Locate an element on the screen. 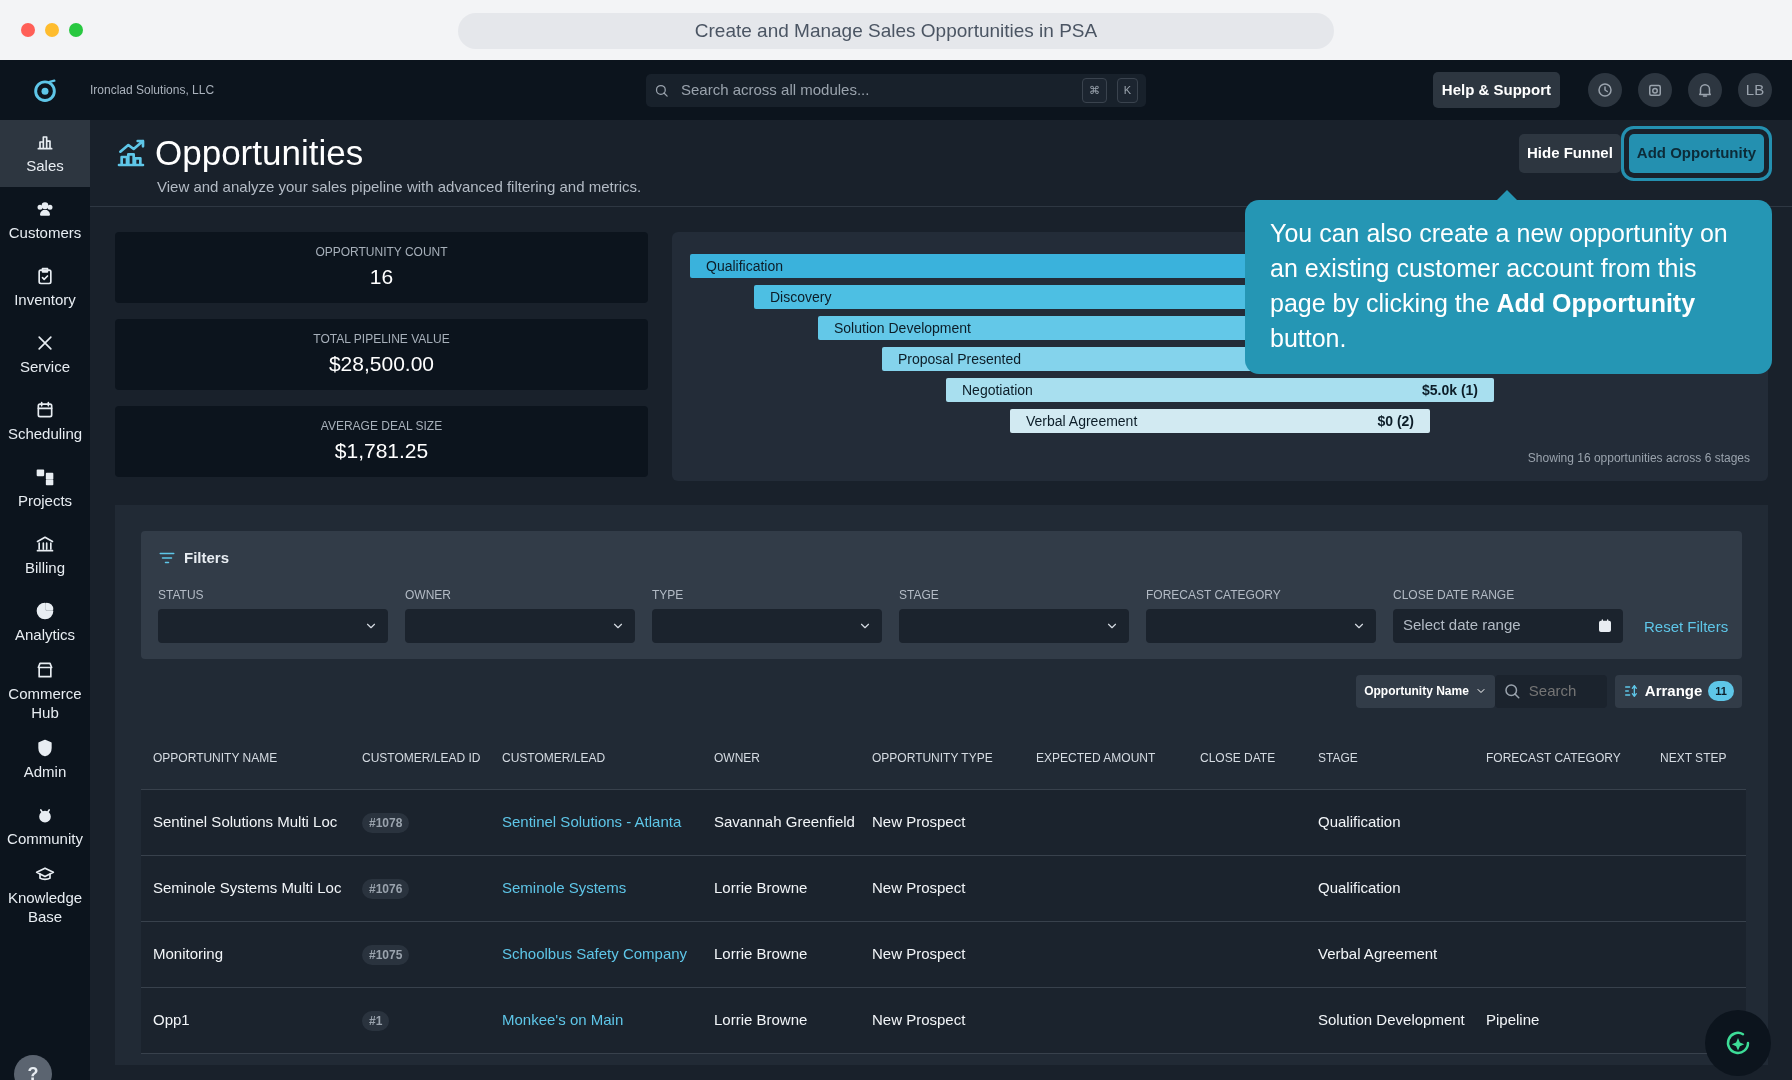 Image resolution: width=1792 pixels, height=1080 pixels. id-tag: #1075 is located at coordinates (386, 955).